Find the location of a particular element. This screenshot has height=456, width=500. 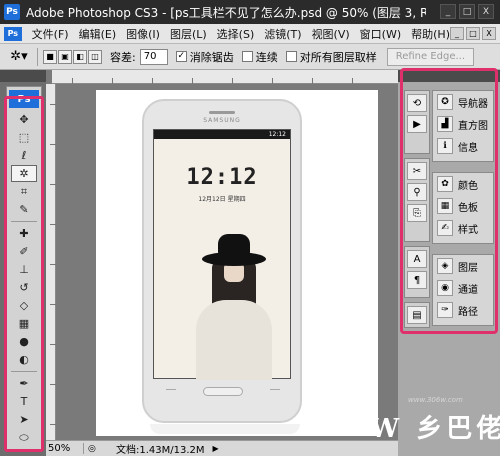

back-softkey is located at coordinates (275, 391).